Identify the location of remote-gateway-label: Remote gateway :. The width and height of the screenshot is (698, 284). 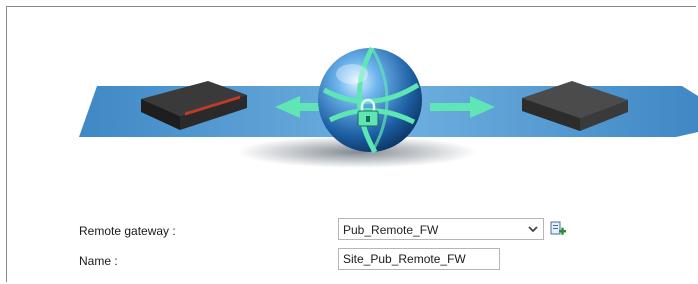
(127, 231).